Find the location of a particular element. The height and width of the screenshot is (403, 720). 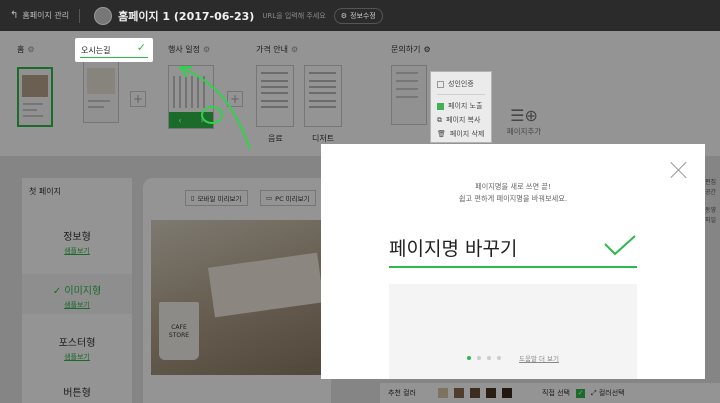

tutorial-slide-area is located at coordinates (513, 331).